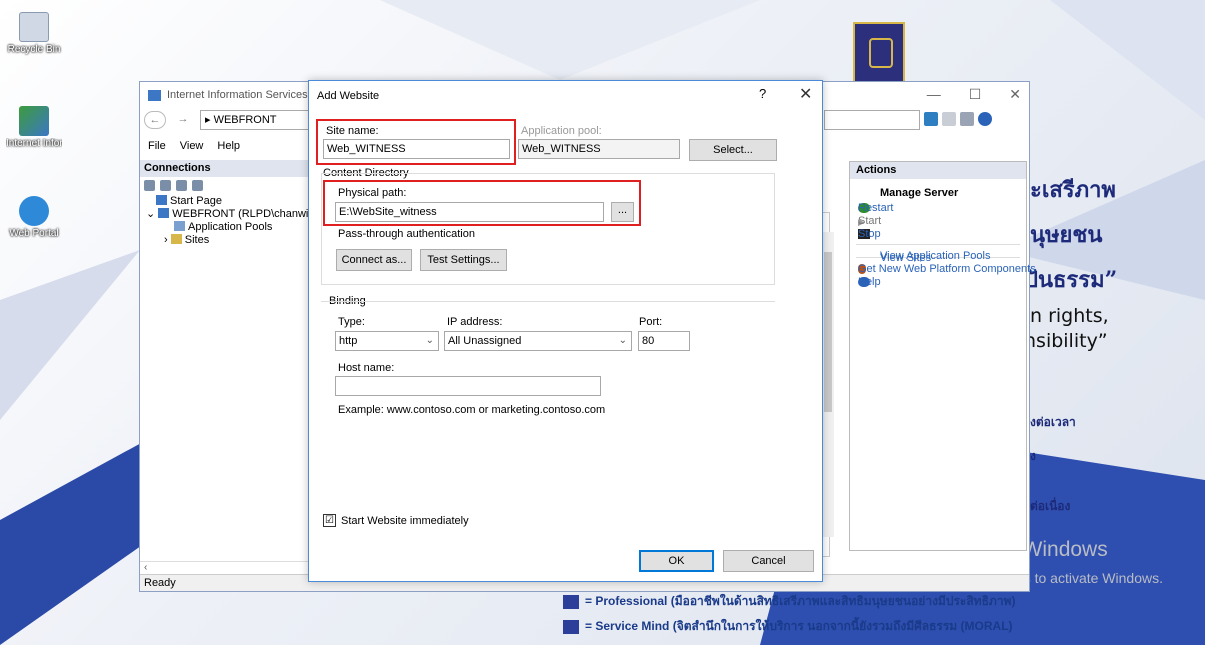 Image resolution: width=1205 pixels, height=645 pixels. I want to click on iis-menu-bar: File View Help, so click(190, 146).